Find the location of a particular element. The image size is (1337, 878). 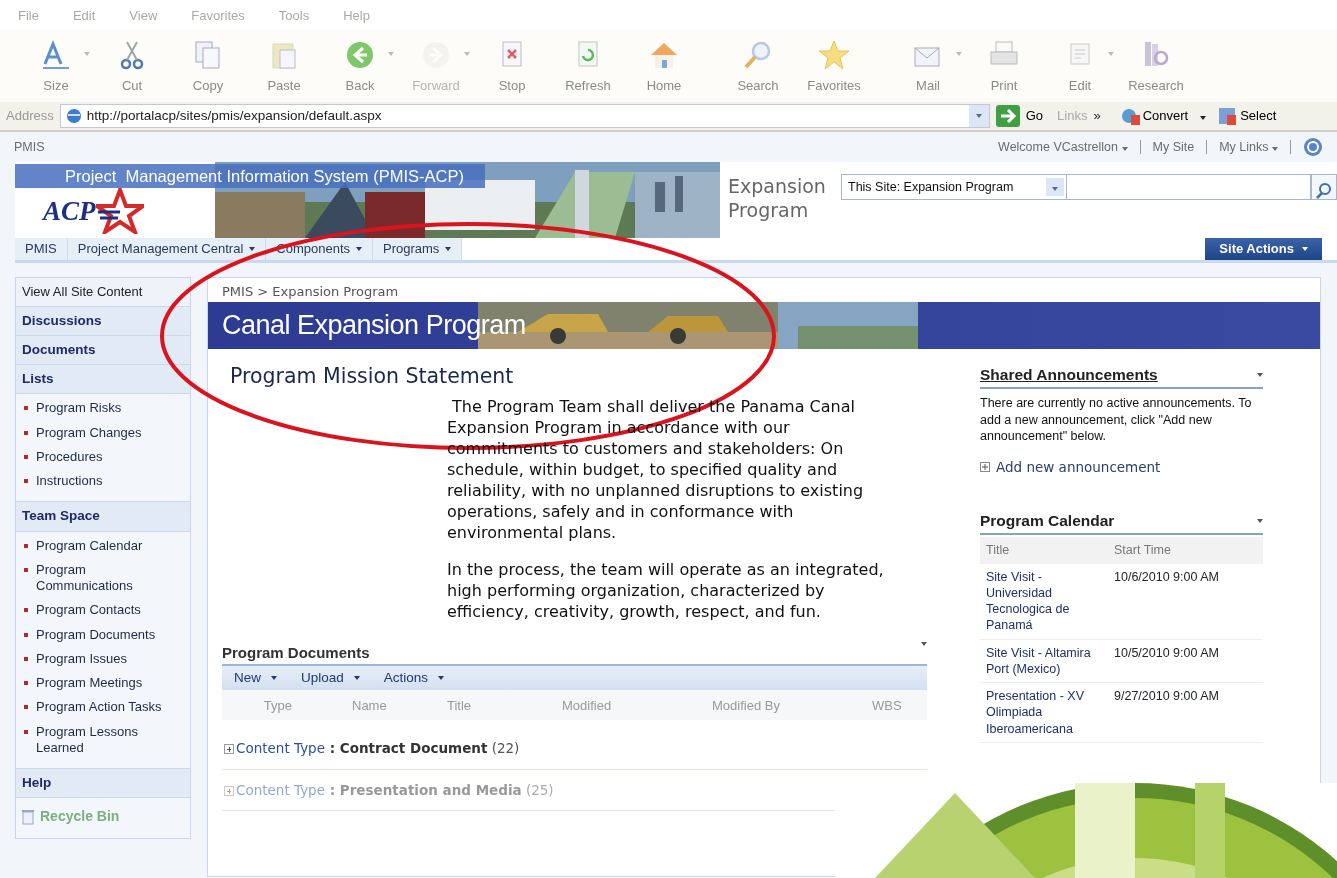

chevron-button: » is located at coordinates (1097, 116).